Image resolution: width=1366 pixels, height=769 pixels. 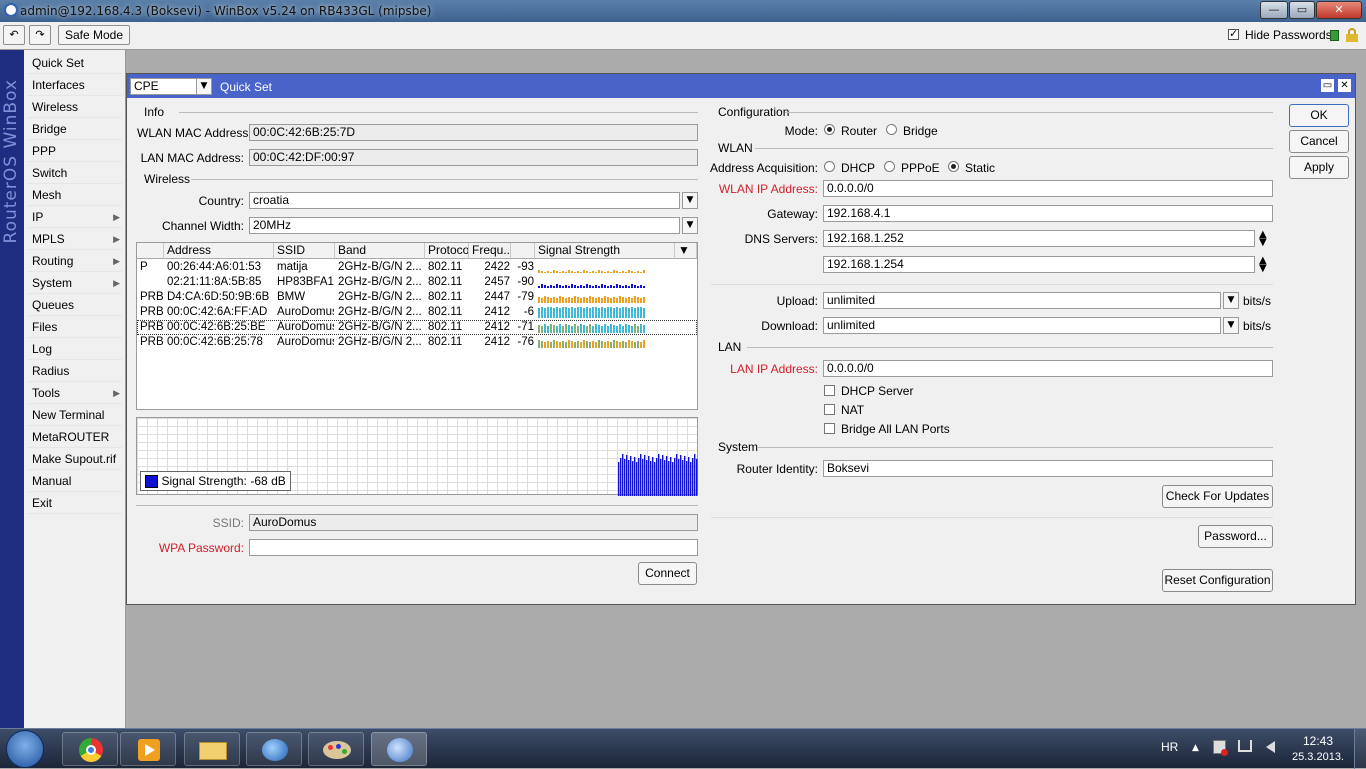 I want to click on undo-icon: ↶, so click(x=14, y=35).